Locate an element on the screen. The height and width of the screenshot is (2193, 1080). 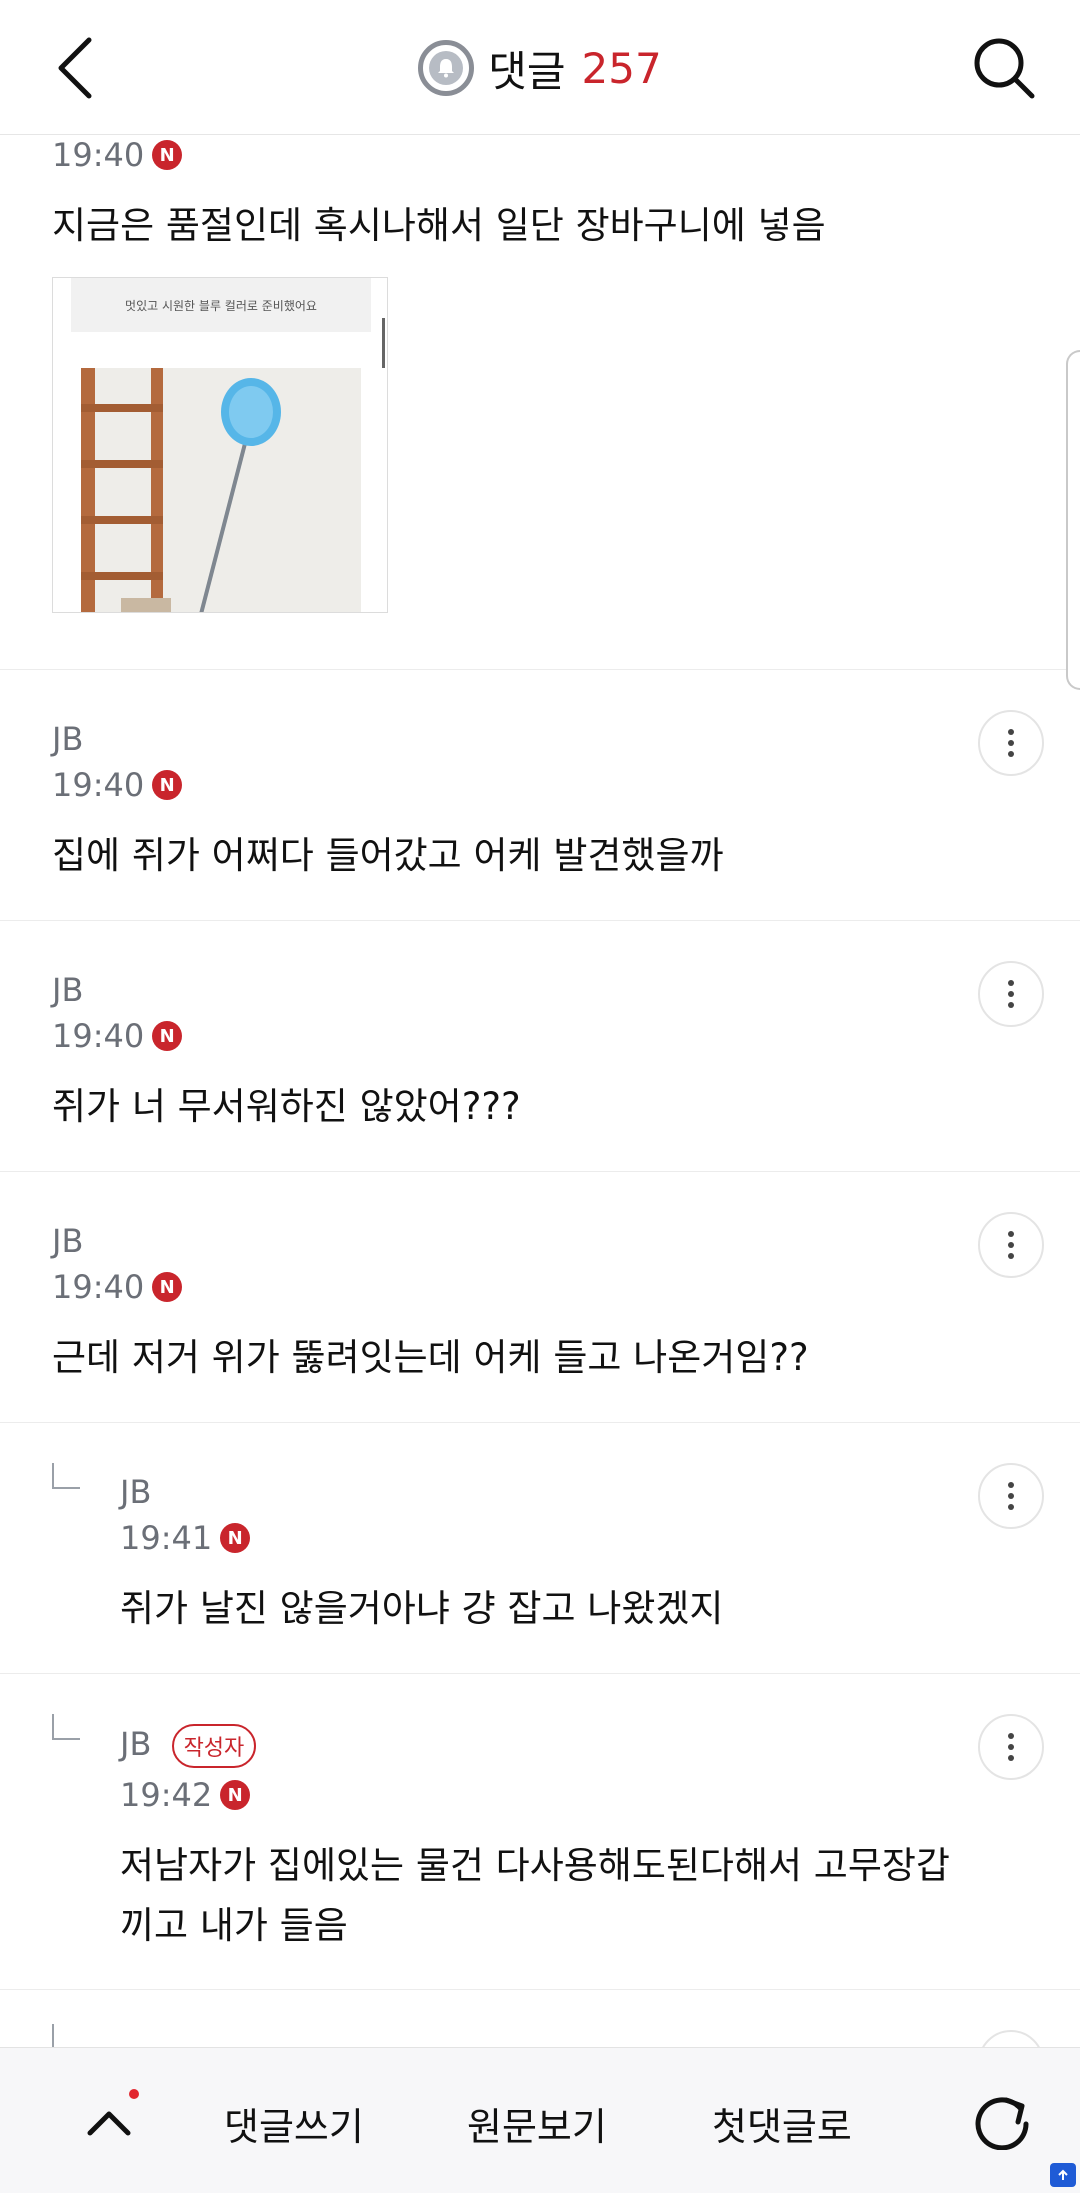
share-icon is located at coordinates (1063, 2175).